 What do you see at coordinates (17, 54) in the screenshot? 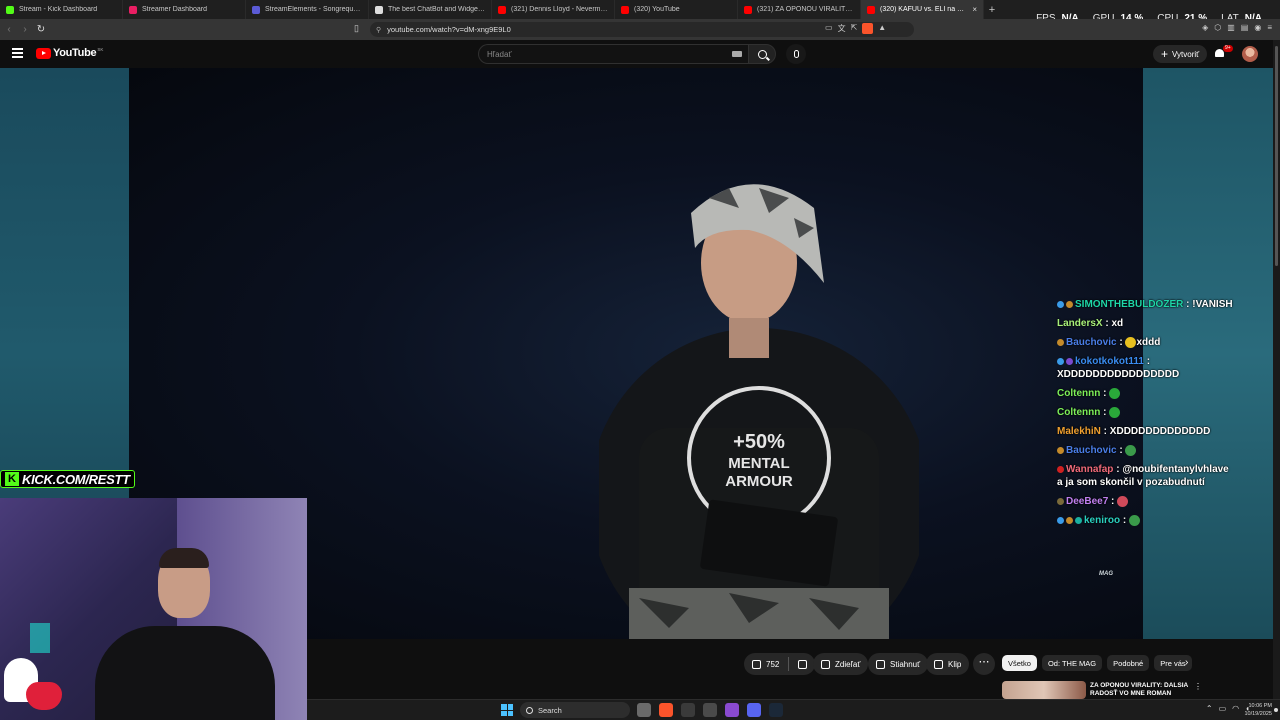
I see `hamburger-menu-icon` at bounding box center [17, 54].